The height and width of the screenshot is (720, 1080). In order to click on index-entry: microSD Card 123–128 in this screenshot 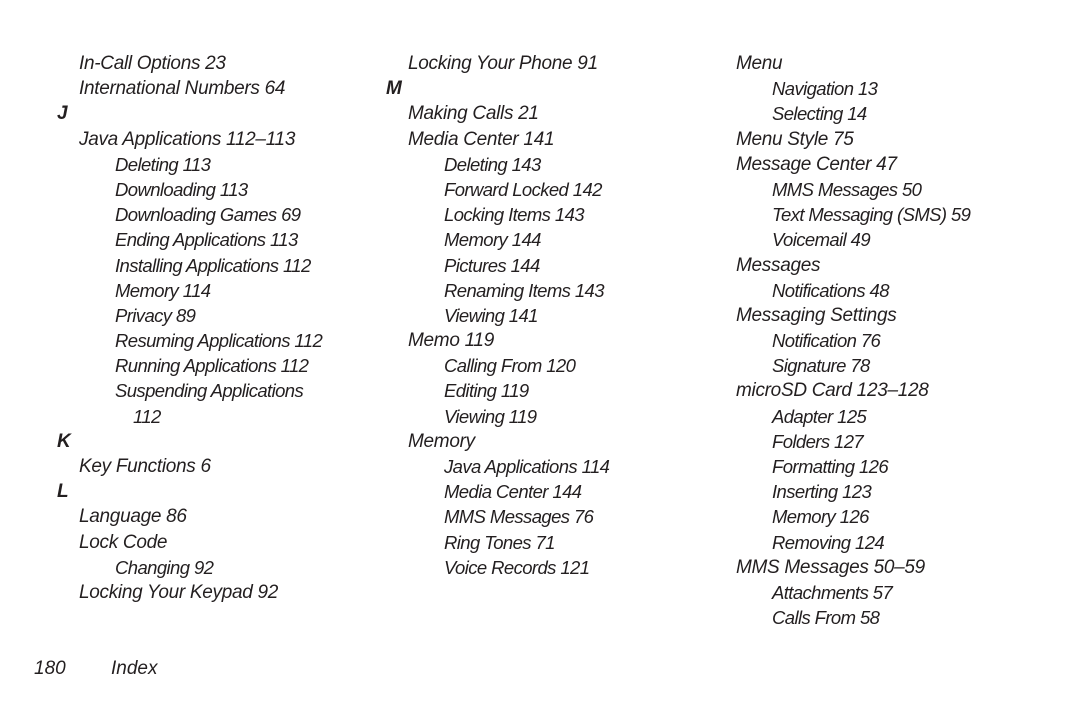, I will do `click(832, 391)`.